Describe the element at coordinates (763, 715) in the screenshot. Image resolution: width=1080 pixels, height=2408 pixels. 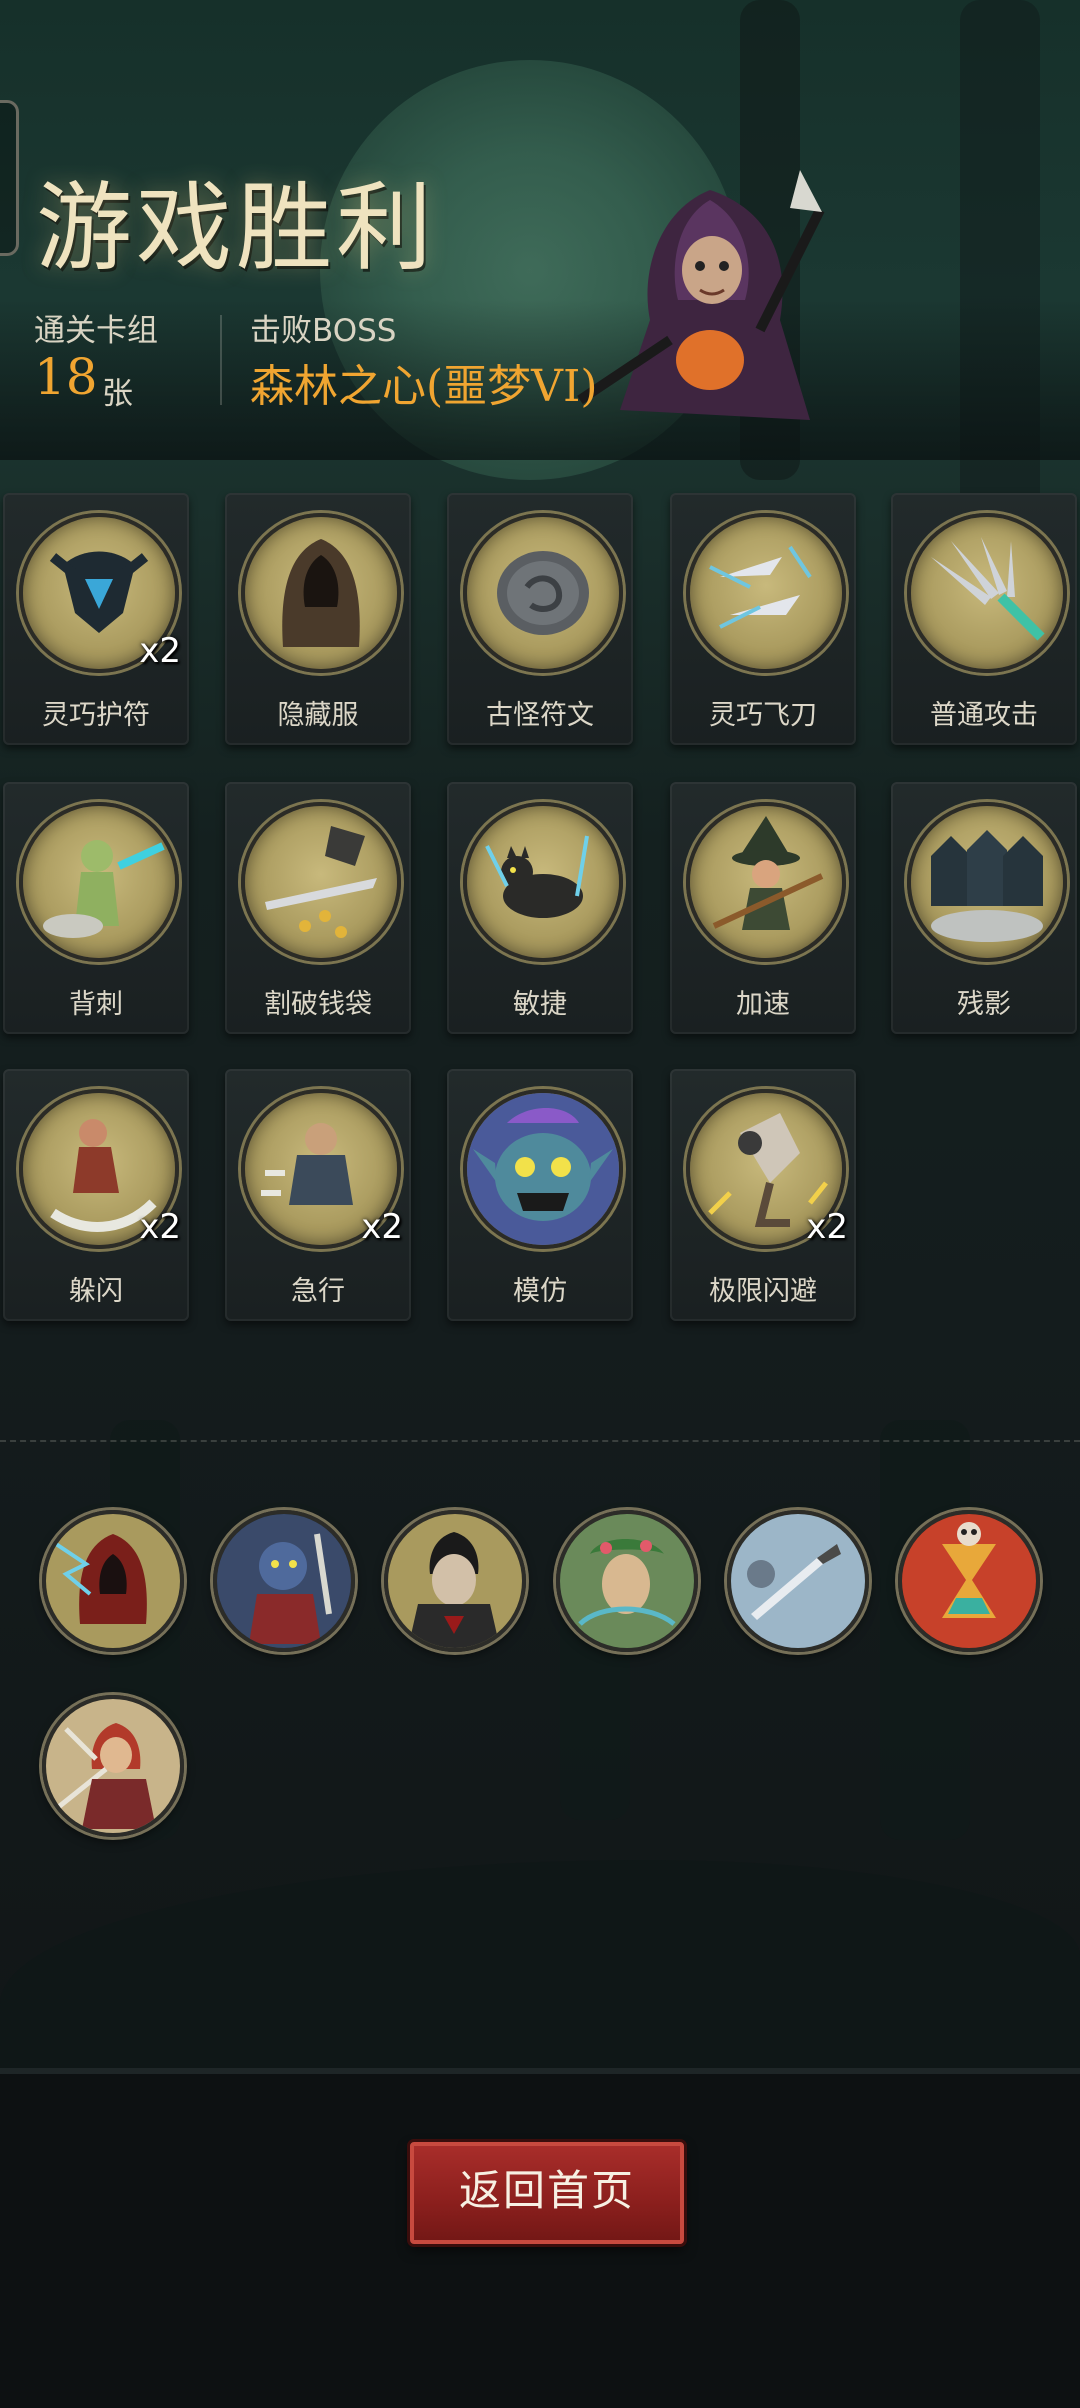
I see `card-name: 灵巧飞刀` at that location.